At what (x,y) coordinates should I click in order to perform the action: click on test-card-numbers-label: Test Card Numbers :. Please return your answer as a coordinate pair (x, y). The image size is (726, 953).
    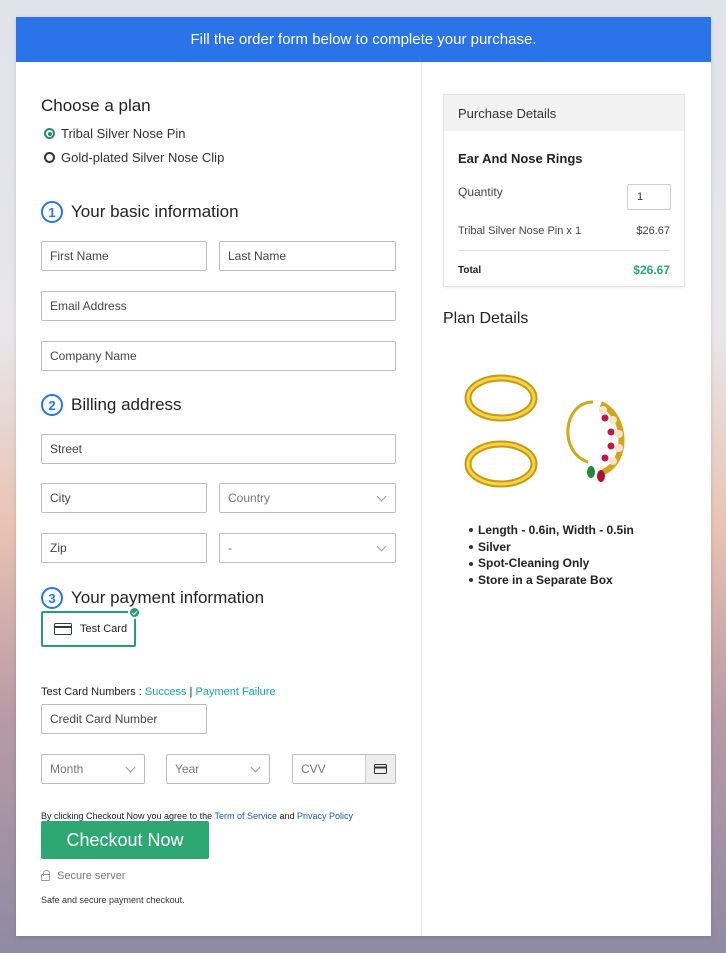
    Looking at the image, I should click on (93, 692).